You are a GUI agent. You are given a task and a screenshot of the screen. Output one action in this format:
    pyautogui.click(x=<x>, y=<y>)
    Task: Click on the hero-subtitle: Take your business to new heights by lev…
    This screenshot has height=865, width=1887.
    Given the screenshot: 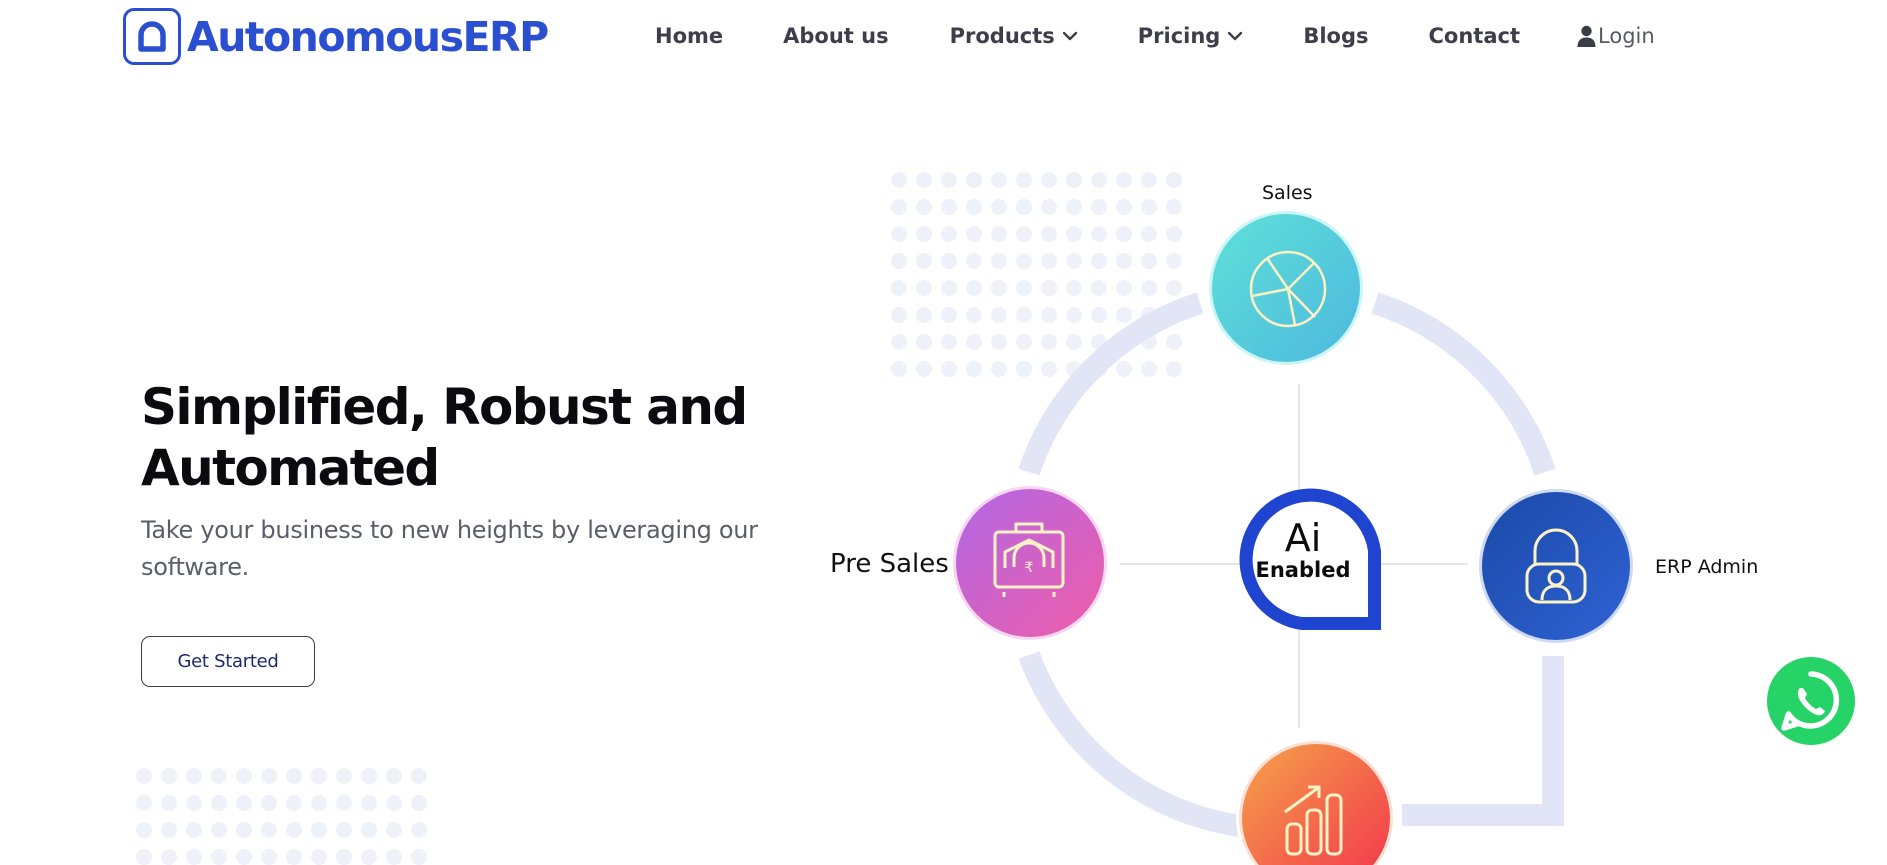 What is the action you would take?
    pyautogui.click(x=449, y=548)
    